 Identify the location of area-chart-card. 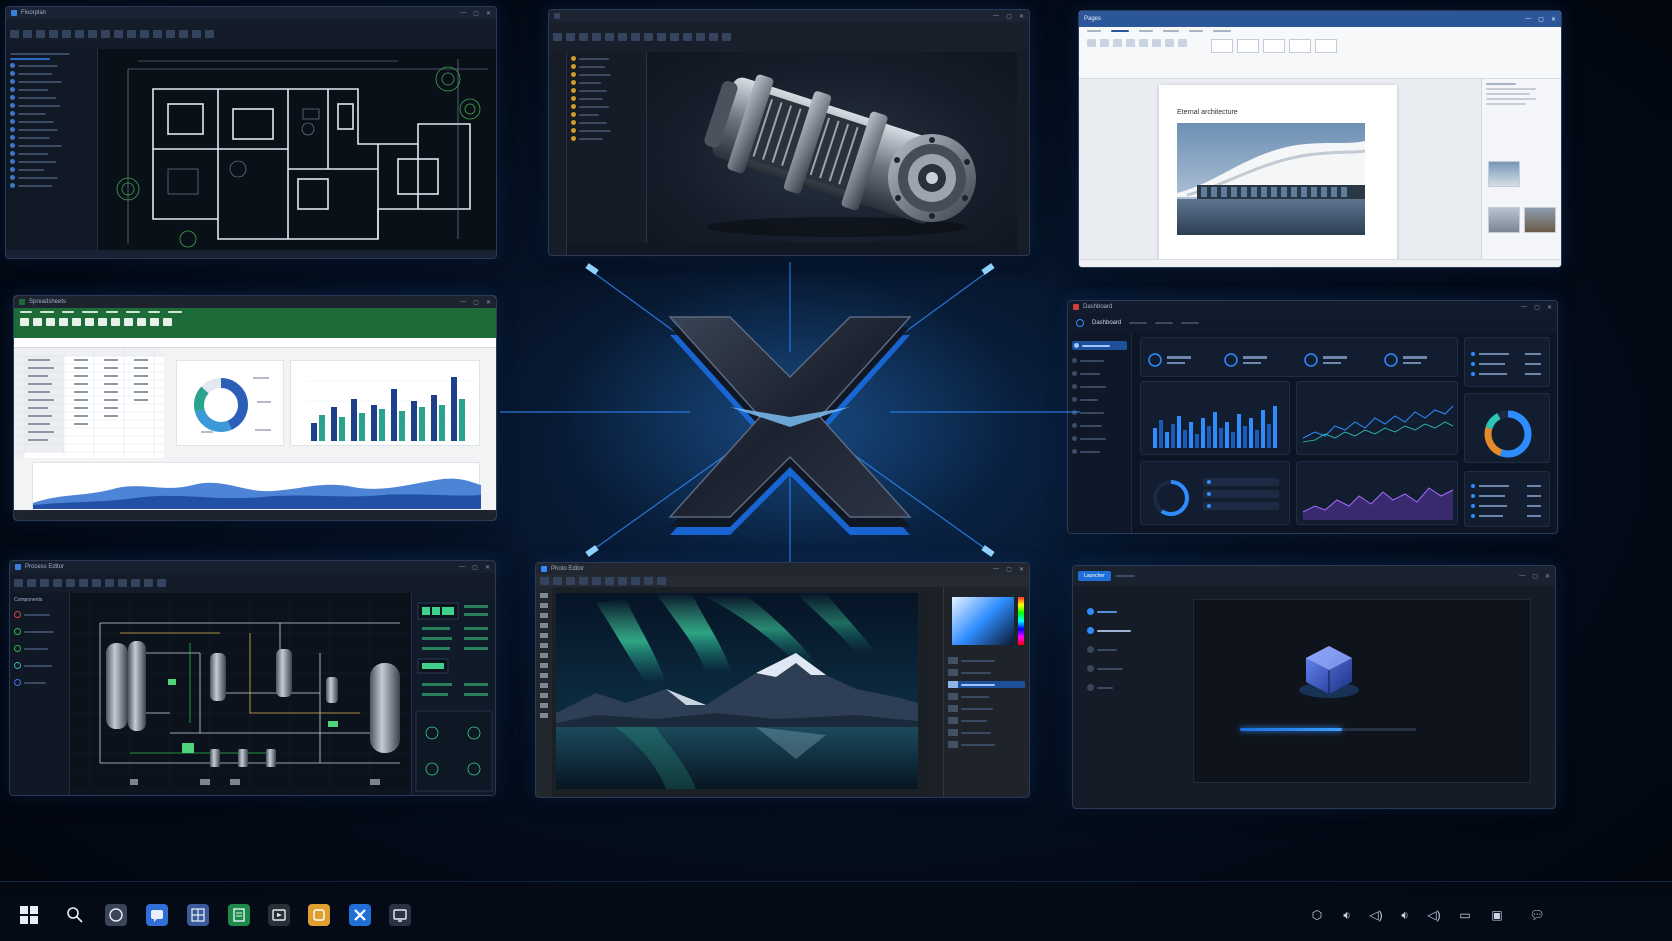
(1377, 493).